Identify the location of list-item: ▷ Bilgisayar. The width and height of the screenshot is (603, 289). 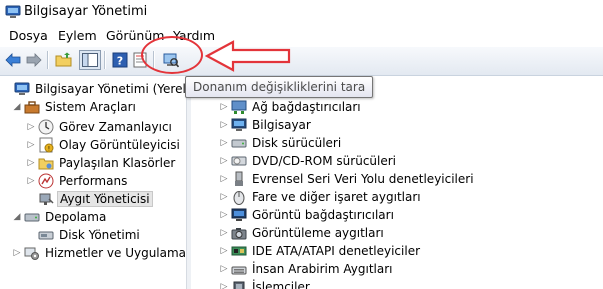
(266, 125).